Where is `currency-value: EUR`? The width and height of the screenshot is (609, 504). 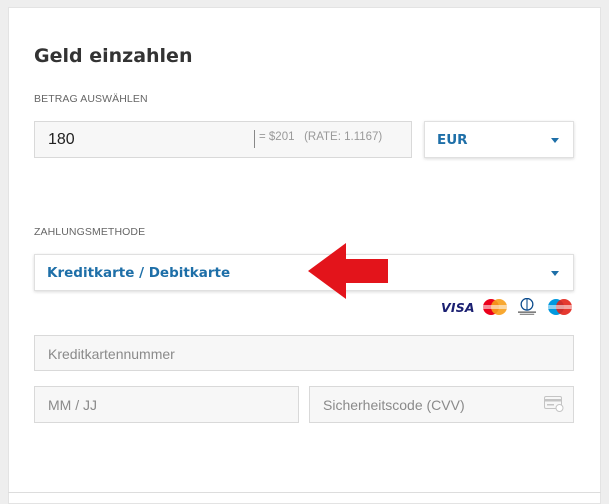 currency-value: EUR is located at coordinates (452, 140).